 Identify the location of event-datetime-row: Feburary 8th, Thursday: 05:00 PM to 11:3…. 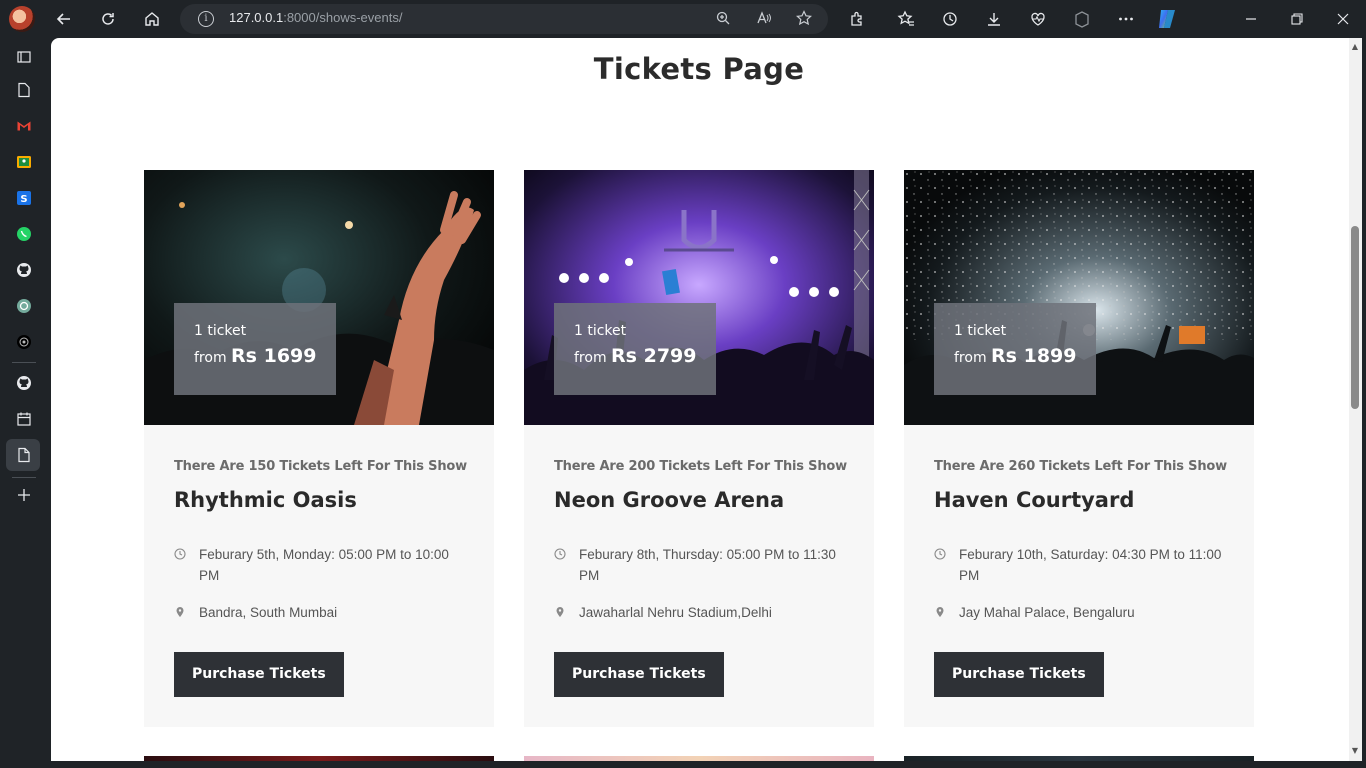
(699, 565).